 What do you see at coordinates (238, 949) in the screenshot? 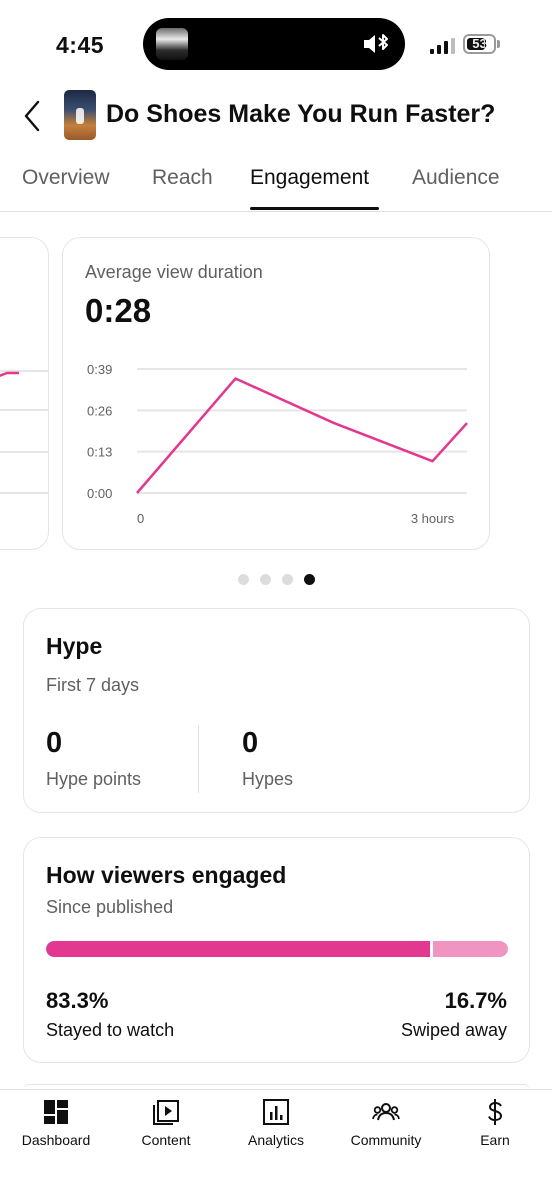
I see `stayed-to-watch-bar` at bounding box center [238, 949].